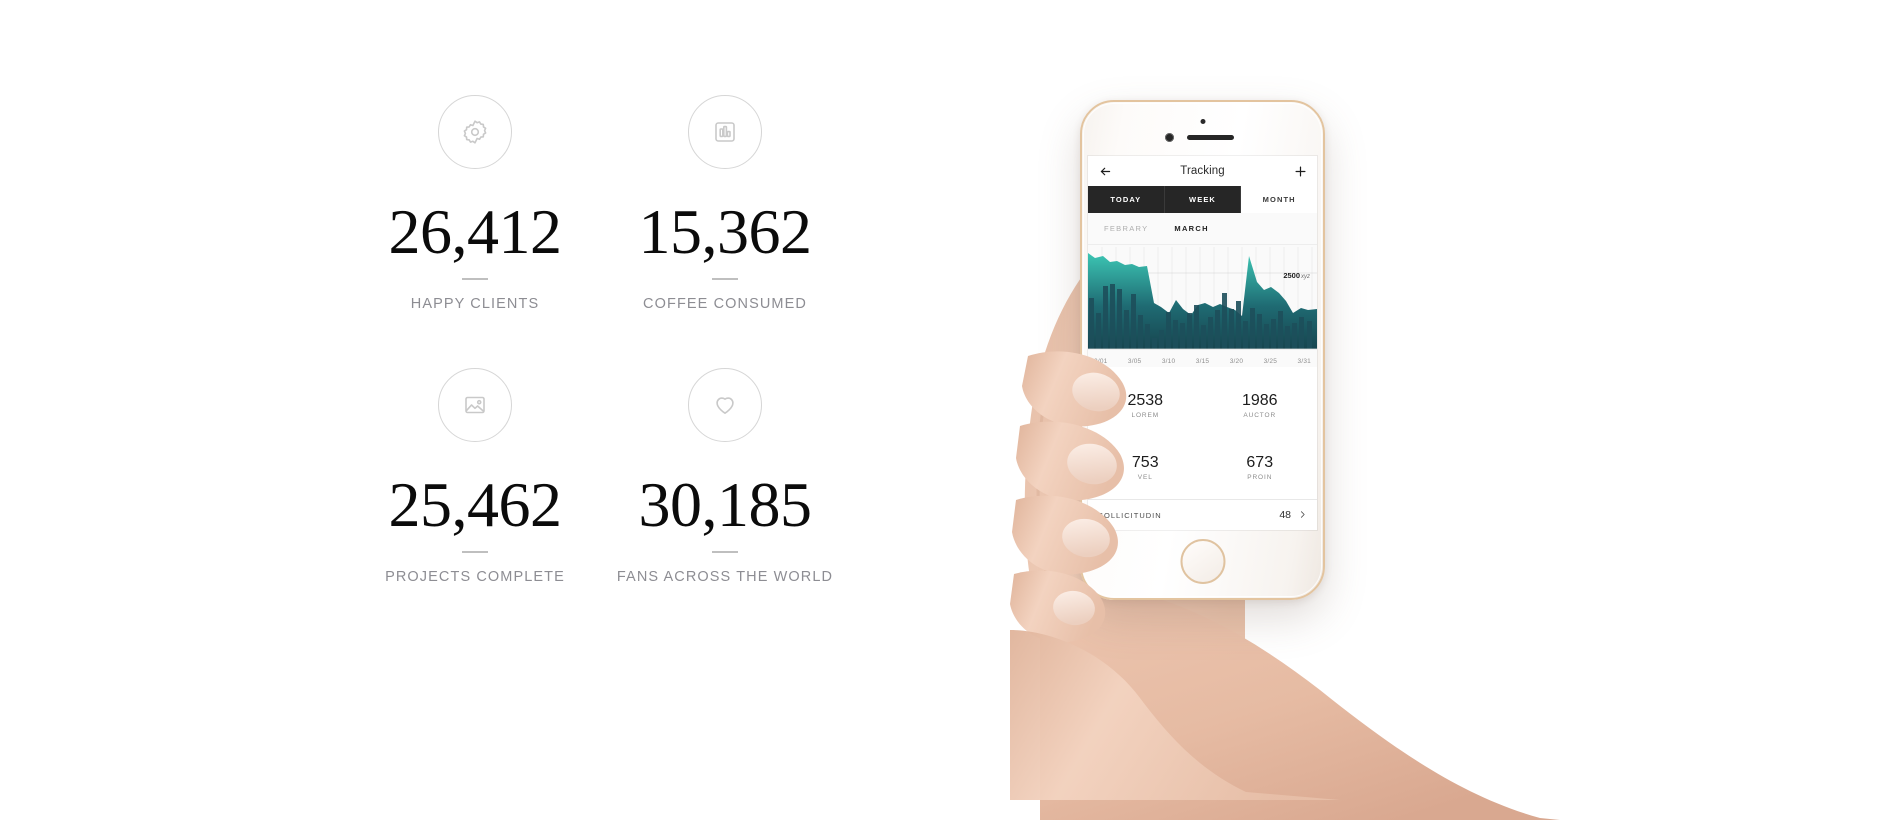 This screenshot has height=820, width=1897. Describe the element at coordinates (1302, 515) in the screenshot. I see `chevron-right-icon` at that location.